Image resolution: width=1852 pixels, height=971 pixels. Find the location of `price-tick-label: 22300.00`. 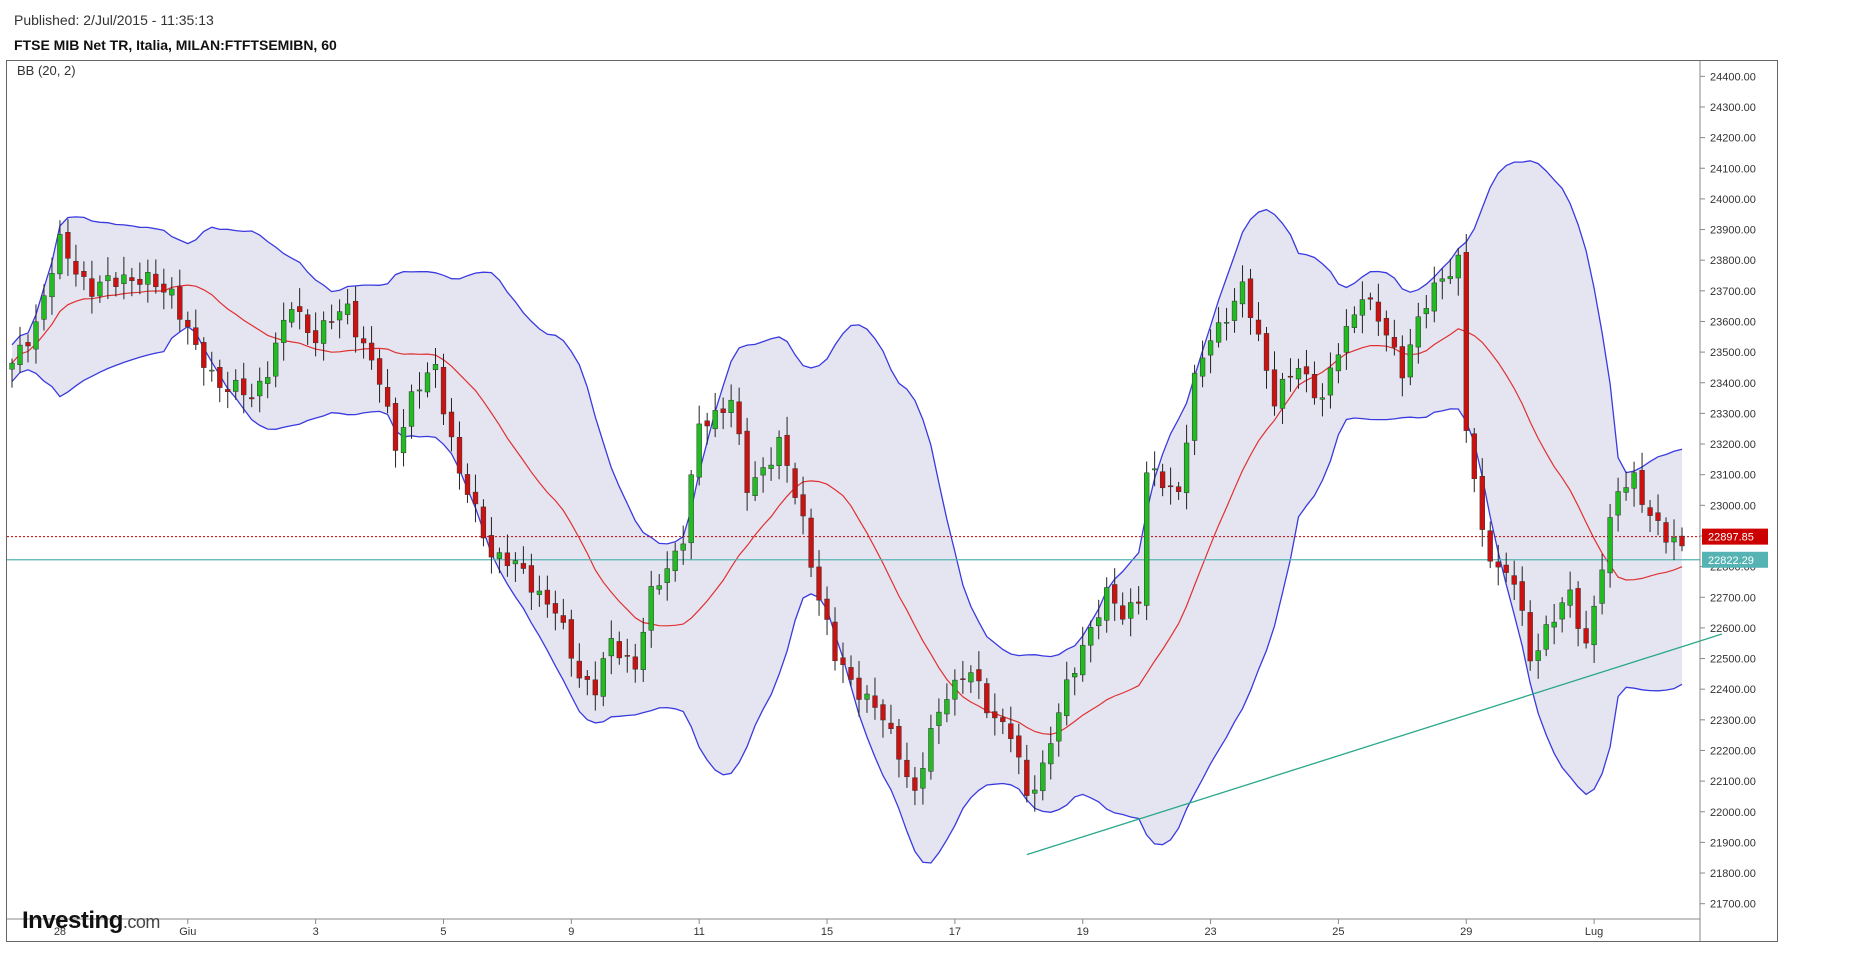

price-tick-label: 22300.00 is located at coordinates (1733, 721).